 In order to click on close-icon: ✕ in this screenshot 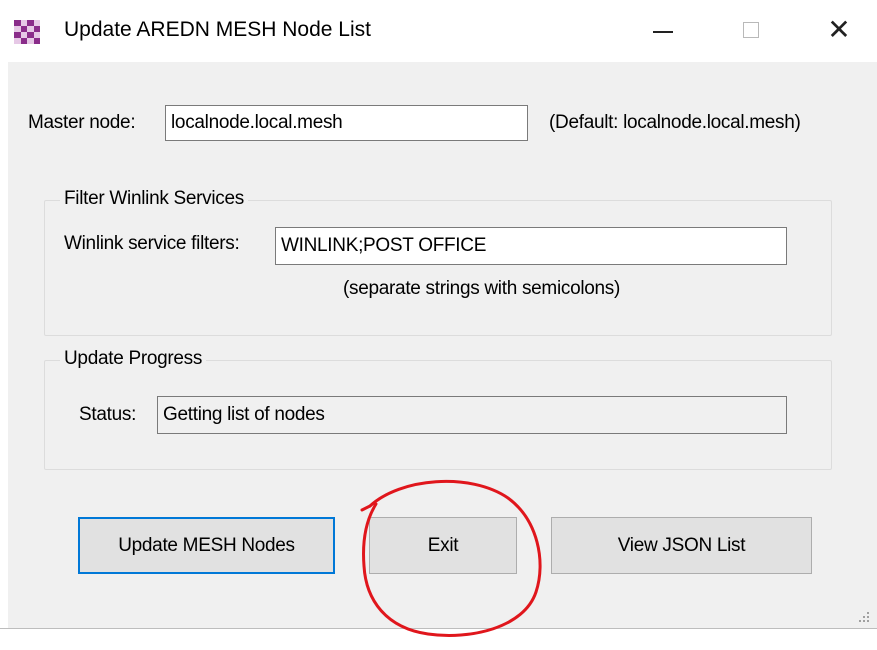, I will do `click(839, 29)`.